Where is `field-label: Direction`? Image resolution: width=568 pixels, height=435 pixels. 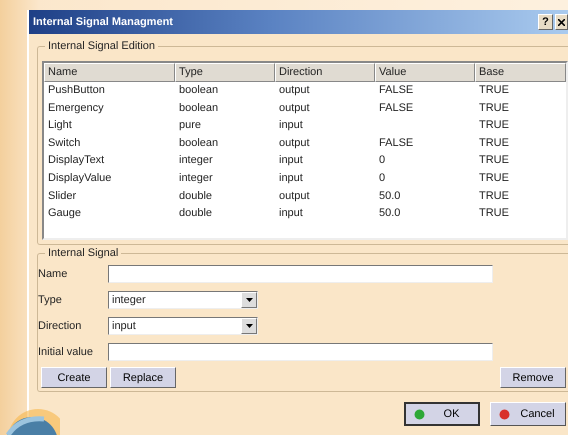 field-label: Direction is located at coordinates (60, 326).